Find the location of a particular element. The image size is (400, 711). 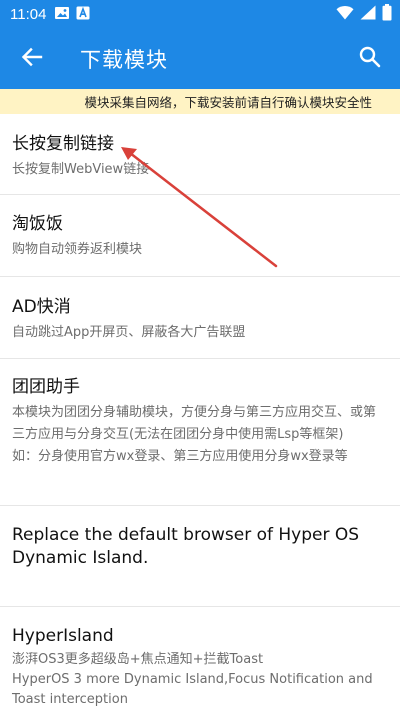

search-icon is located at coordinates (370, 59).